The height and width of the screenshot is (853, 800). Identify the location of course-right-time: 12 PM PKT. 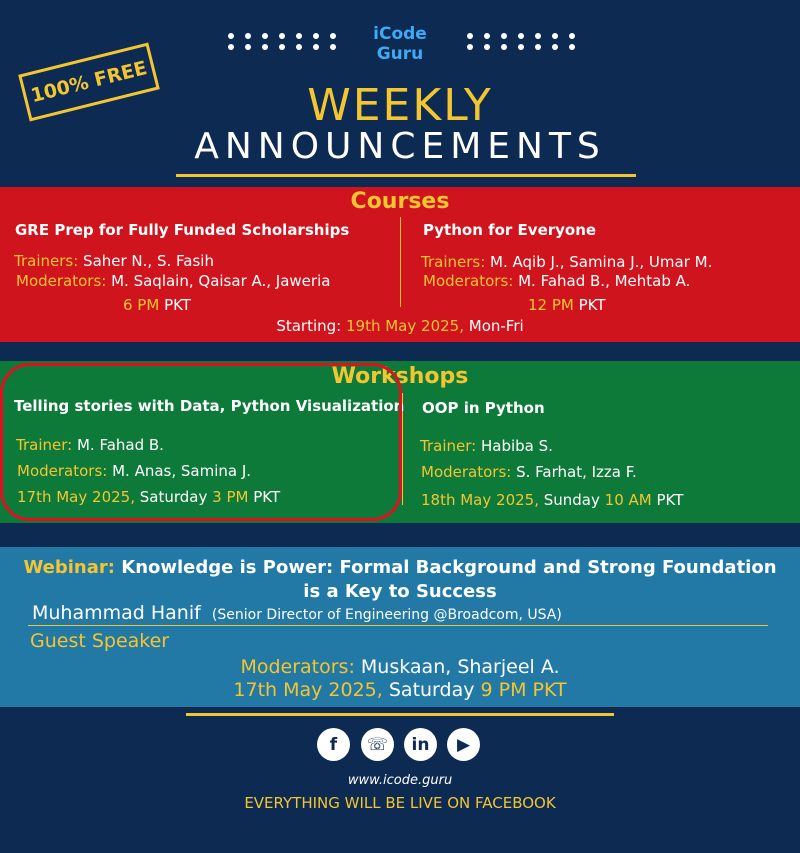
(567, 305).